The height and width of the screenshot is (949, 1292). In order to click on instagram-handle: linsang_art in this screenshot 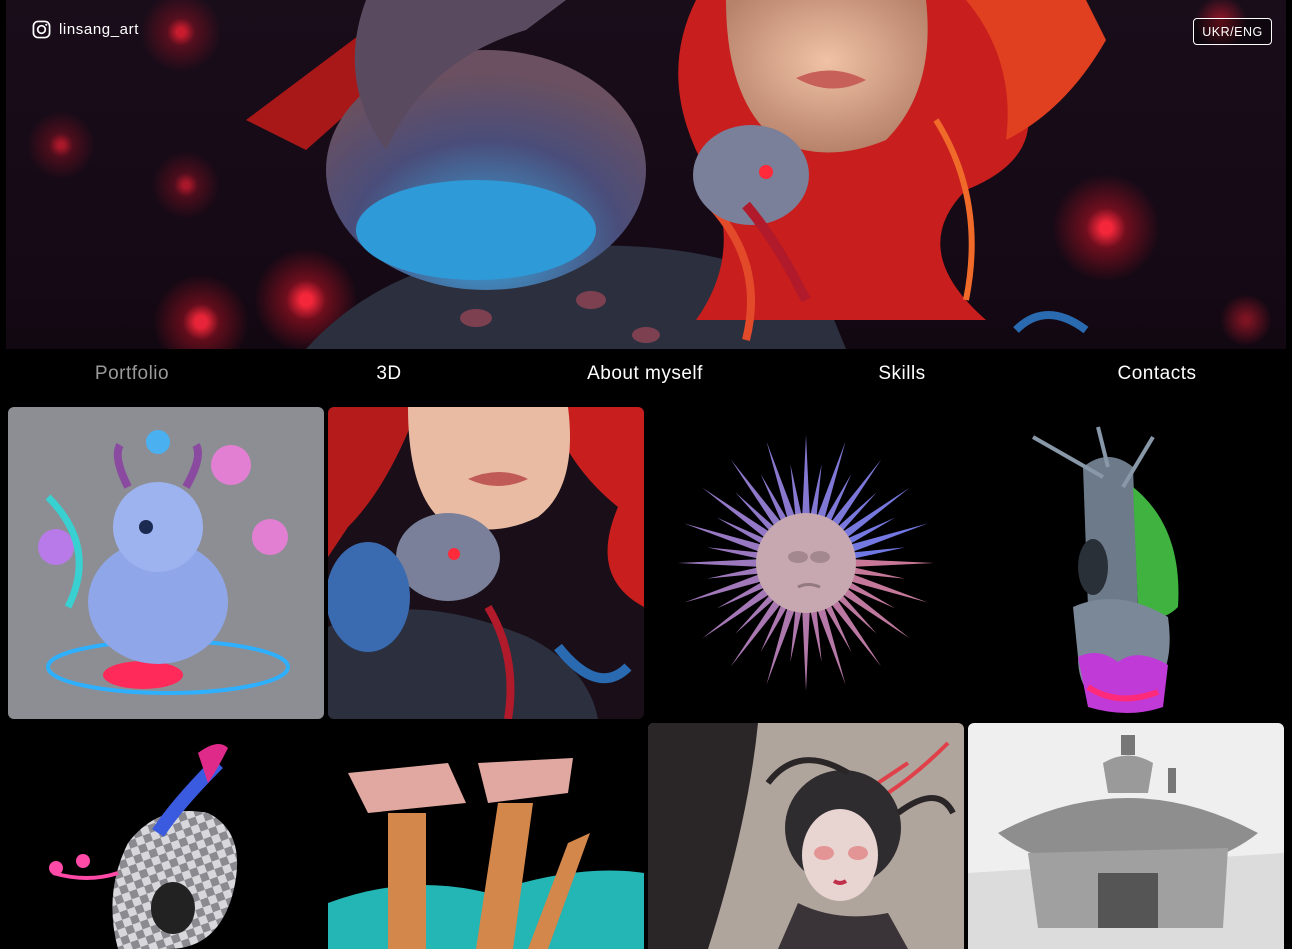, I will do `click(99, 29)`.